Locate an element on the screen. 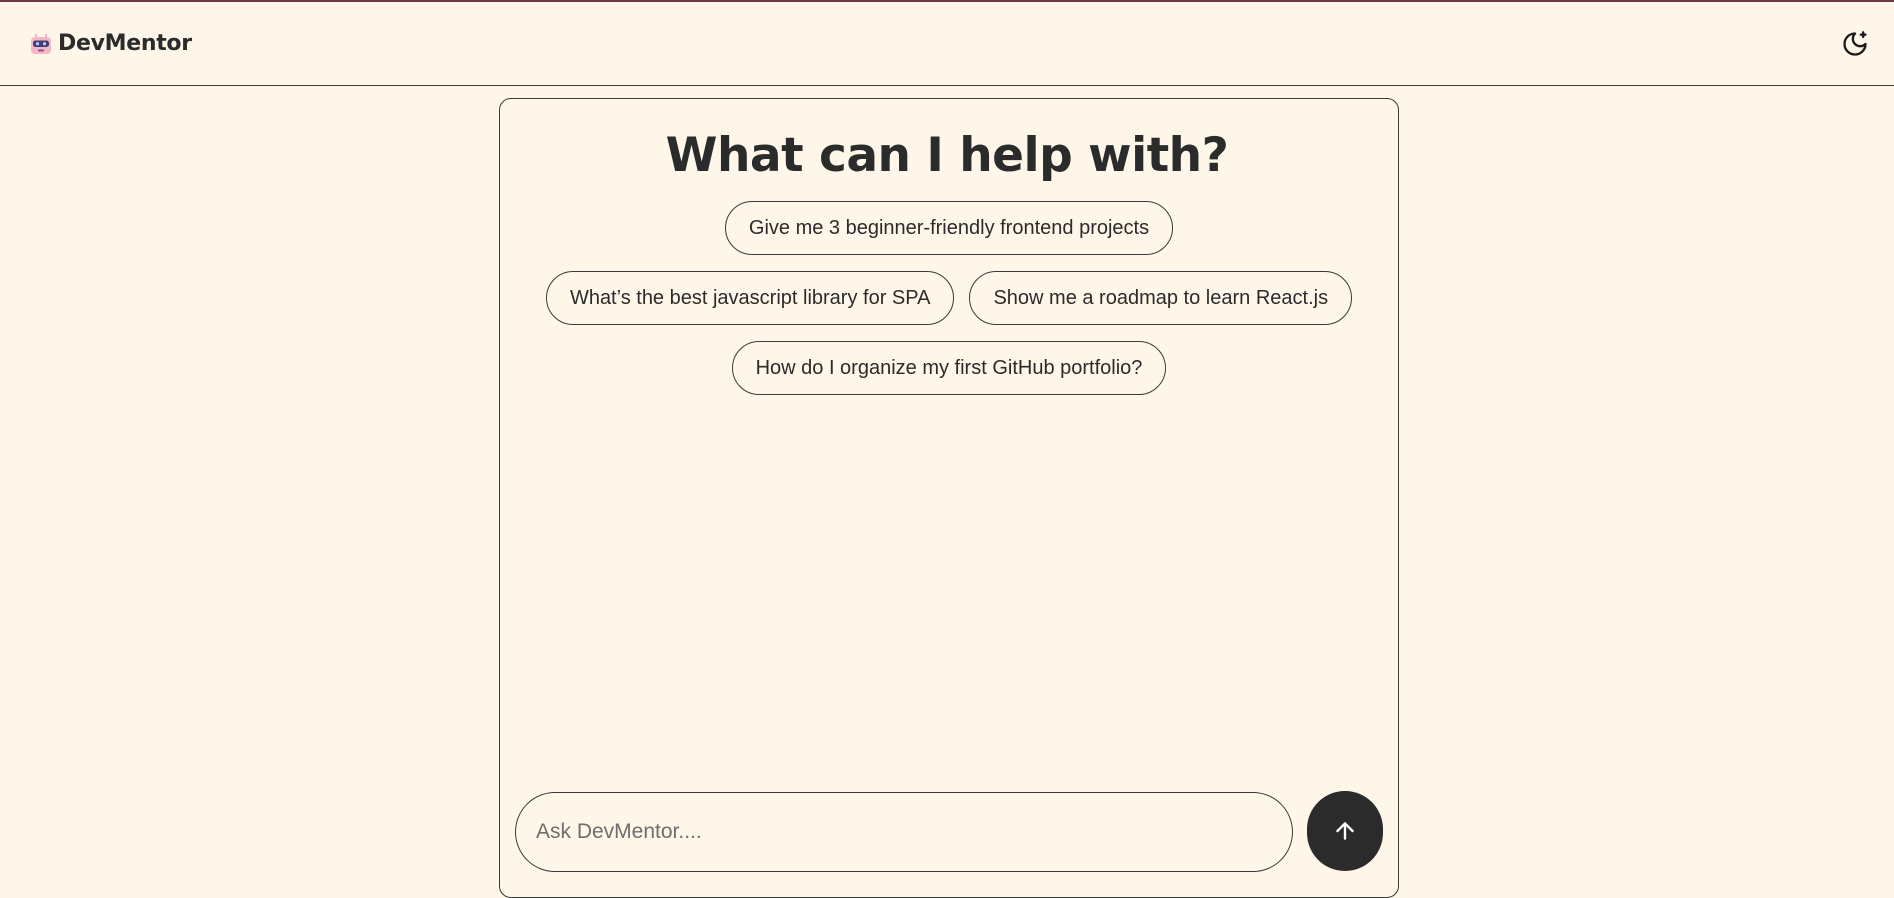  robot-icon is located at coordinates (41, 43).